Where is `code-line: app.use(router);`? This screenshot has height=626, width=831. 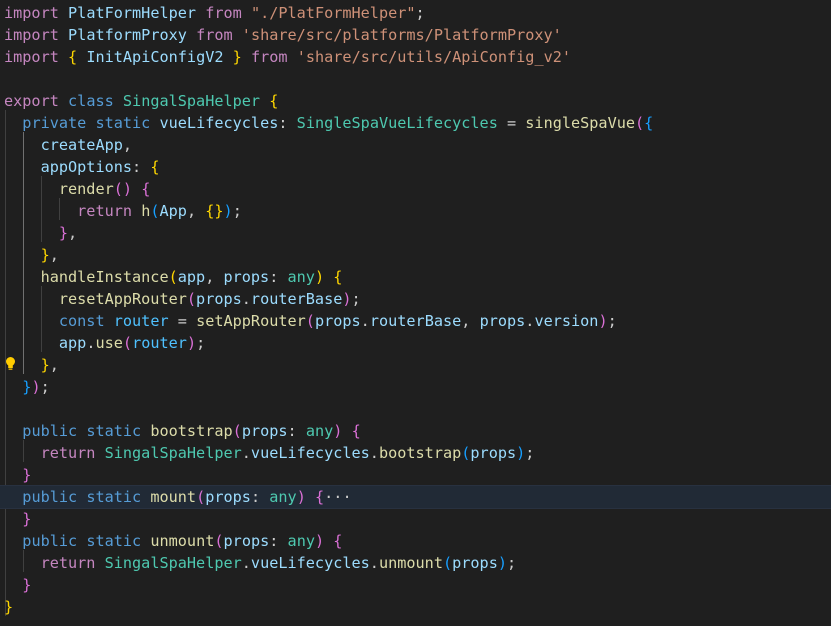 code-line: app.use(router); is located at coordinates (415, 343).